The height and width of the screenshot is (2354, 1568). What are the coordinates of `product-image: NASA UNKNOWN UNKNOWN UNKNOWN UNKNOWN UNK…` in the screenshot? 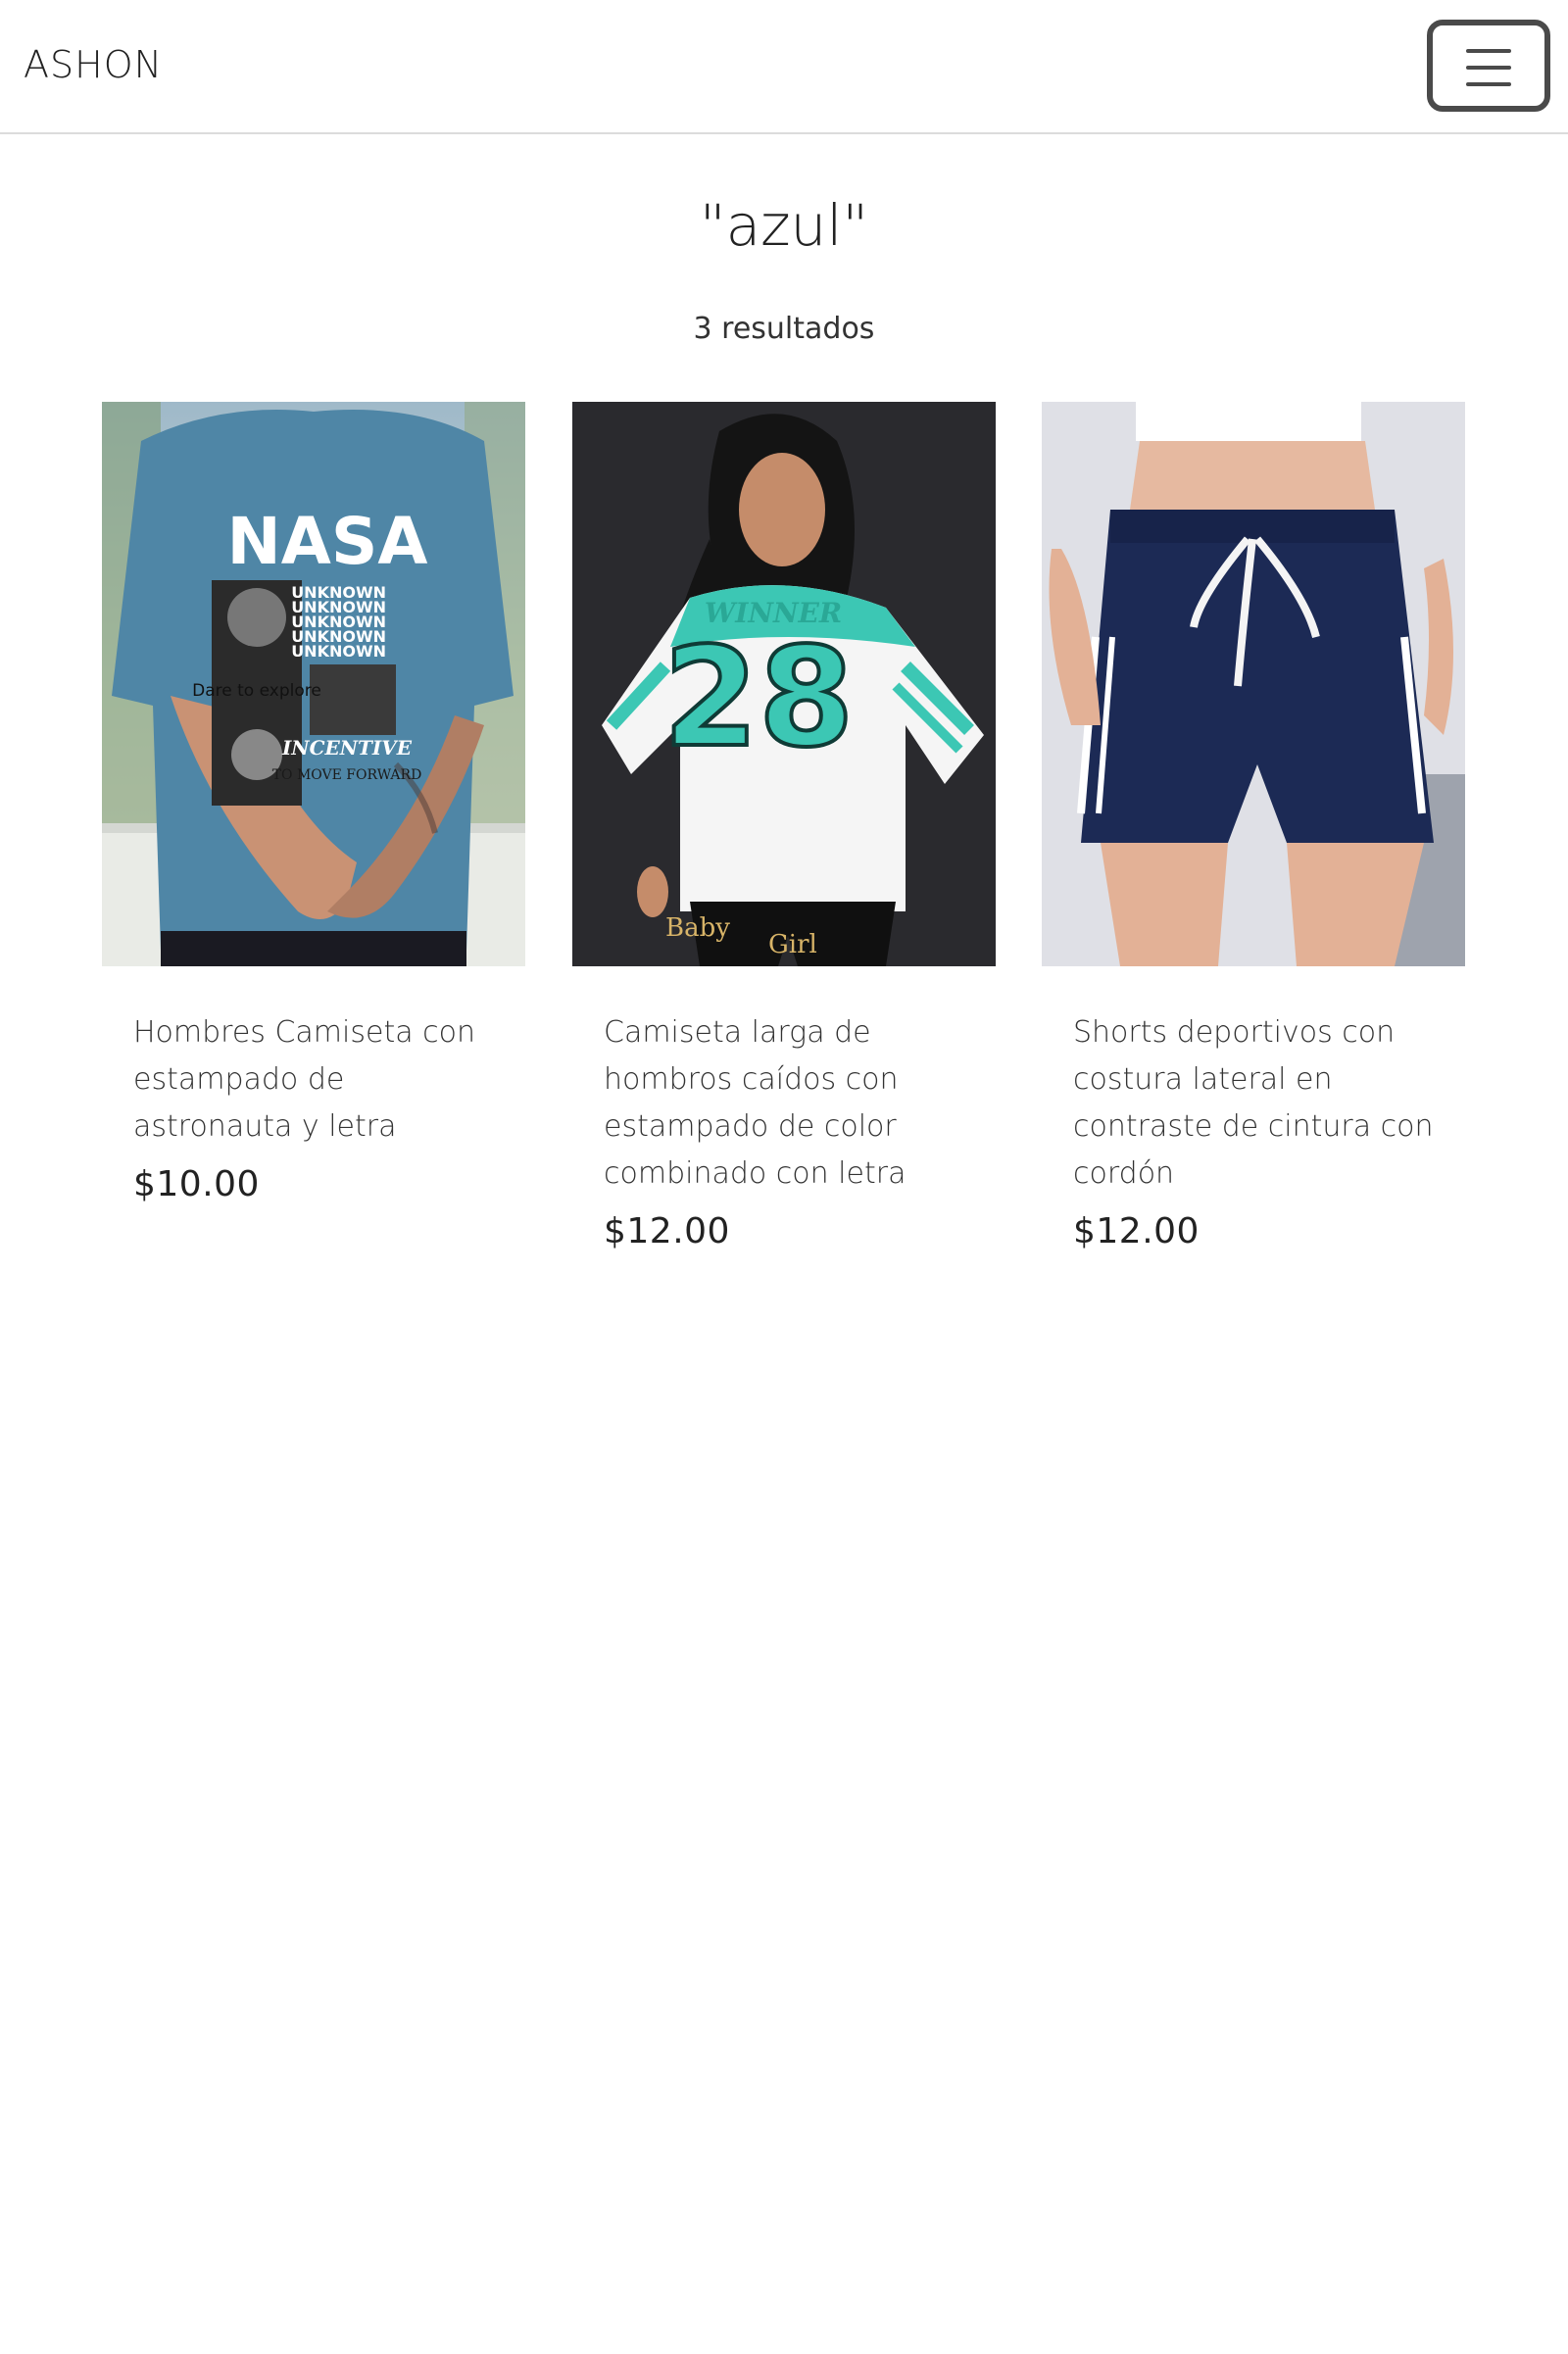 It's located at (313, 684).